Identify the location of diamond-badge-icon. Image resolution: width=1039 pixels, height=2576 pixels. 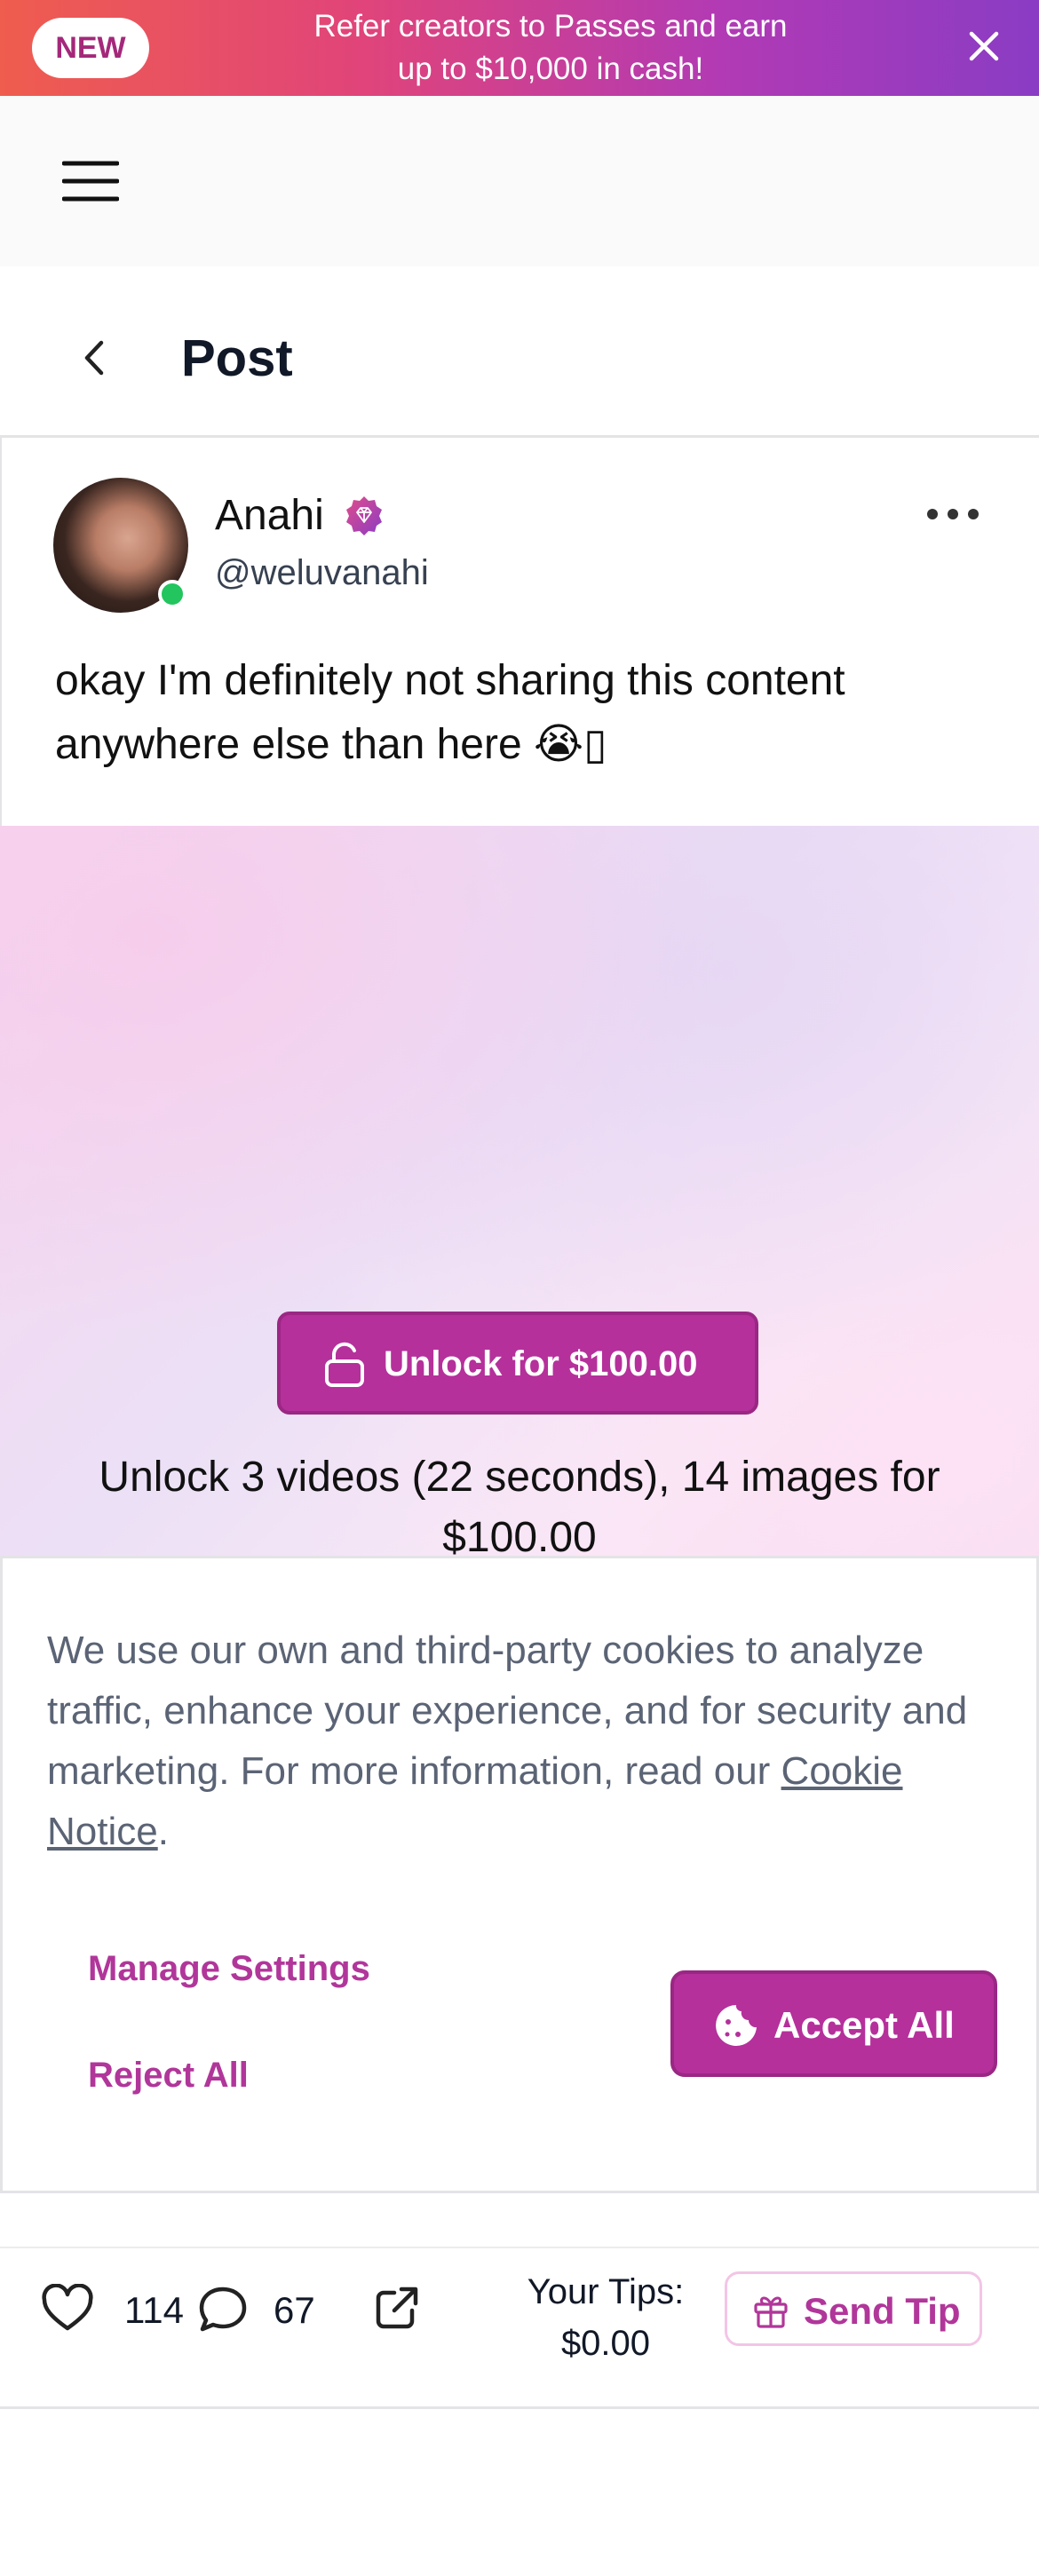
(364, 515).